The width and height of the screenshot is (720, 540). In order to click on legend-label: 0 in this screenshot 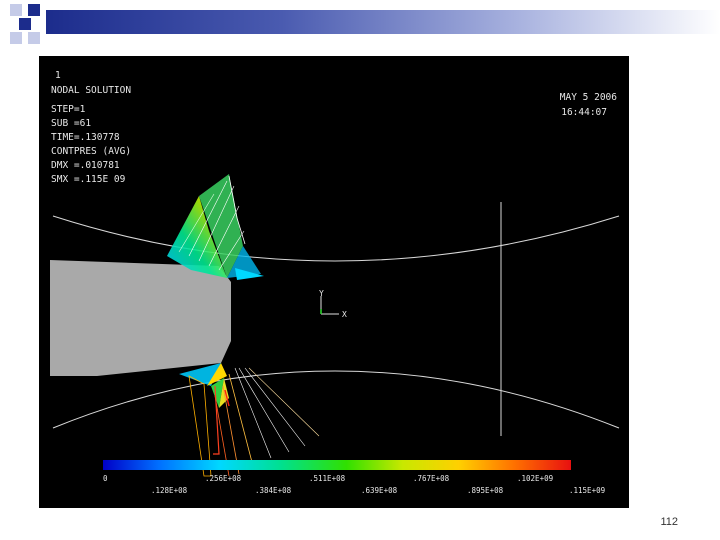, I will do `click(105, 478)`.